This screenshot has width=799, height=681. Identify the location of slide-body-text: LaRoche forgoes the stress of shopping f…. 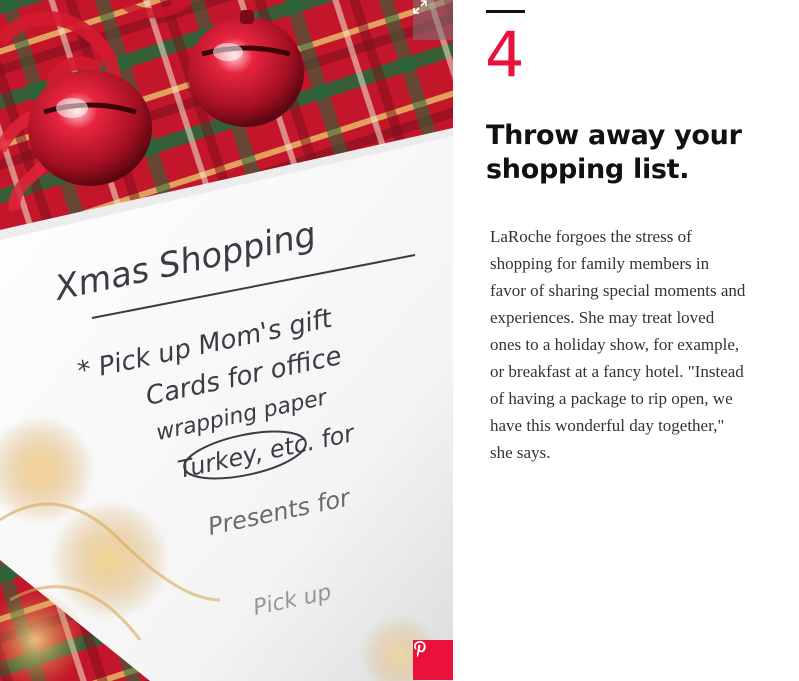
(618, 344).